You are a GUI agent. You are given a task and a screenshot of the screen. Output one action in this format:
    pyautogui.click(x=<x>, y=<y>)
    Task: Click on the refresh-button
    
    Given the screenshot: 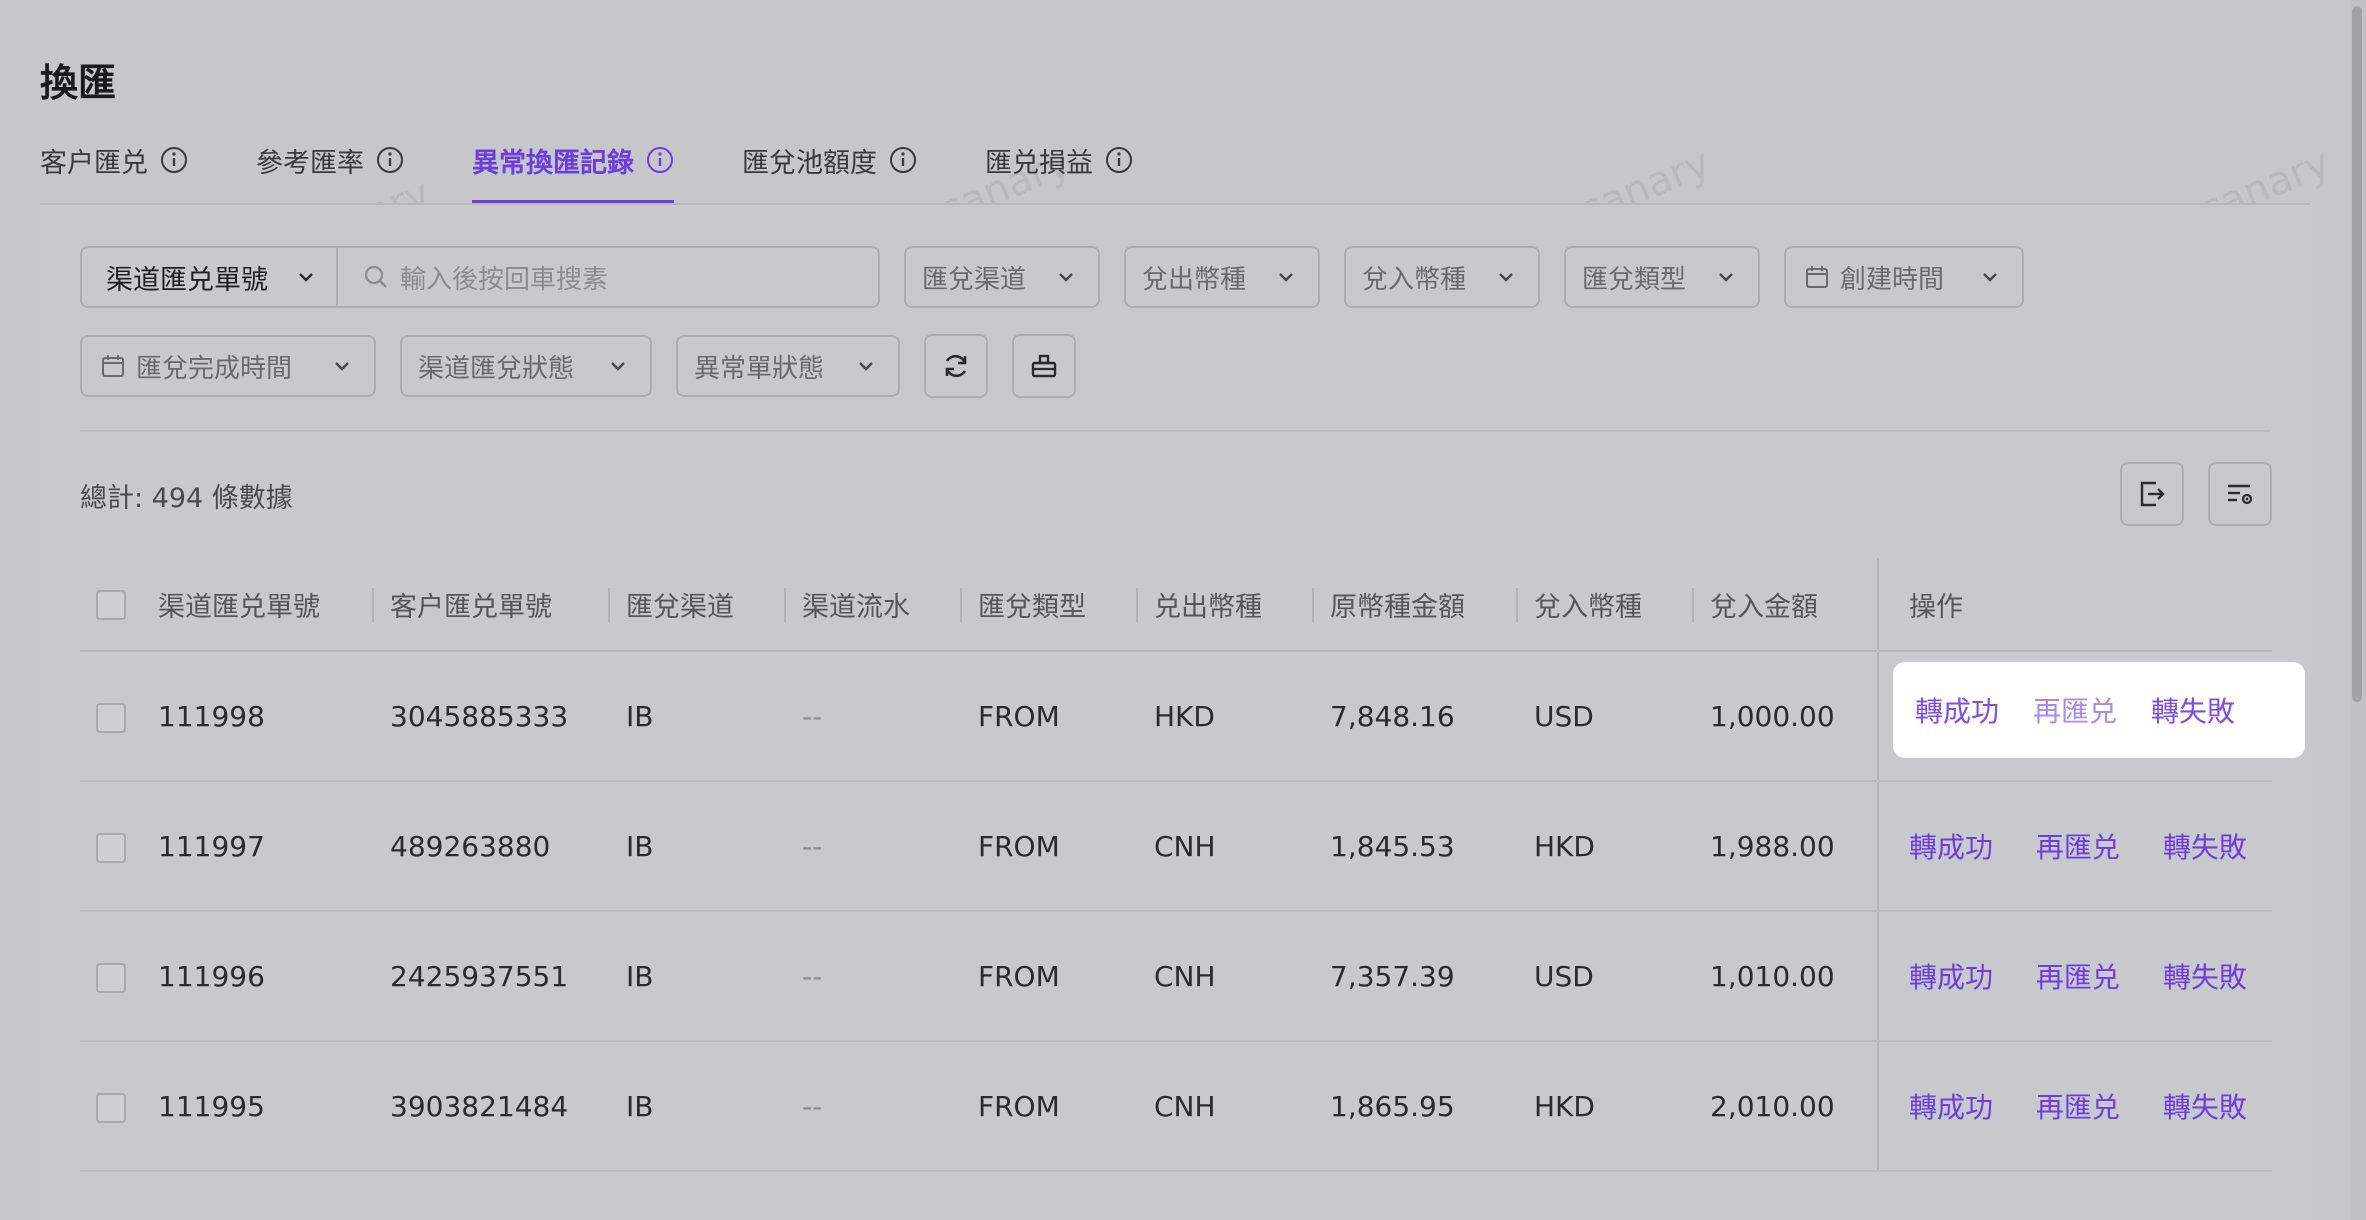 What is the action you would take?
    pyautogui.click(x=956, y=366)
    